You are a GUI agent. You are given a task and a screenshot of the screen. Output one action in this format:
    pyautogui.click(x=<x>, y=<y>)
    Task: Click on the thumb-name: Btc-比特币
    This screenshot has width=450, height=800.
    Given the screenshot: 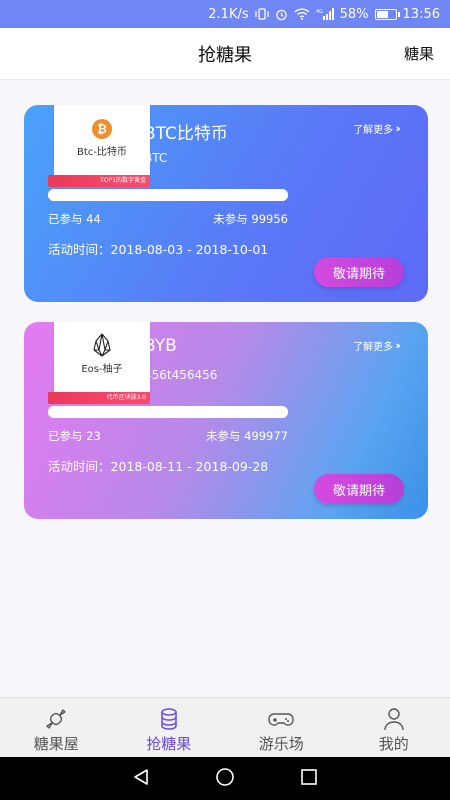 What is the action you would take?
    pyautogui.click(x=102, y=152)
    